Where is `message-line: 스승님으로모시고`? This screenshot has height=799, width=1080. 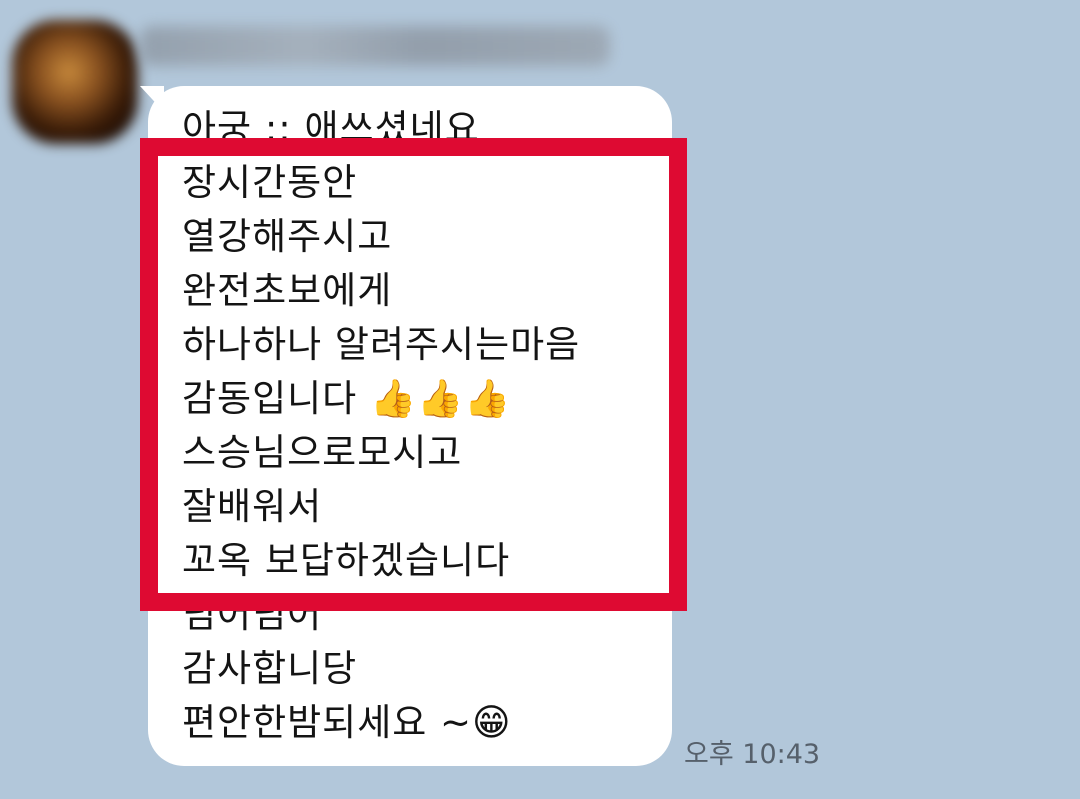
message-line: 스승님으로모시고 is located at coordinates (322, 452).